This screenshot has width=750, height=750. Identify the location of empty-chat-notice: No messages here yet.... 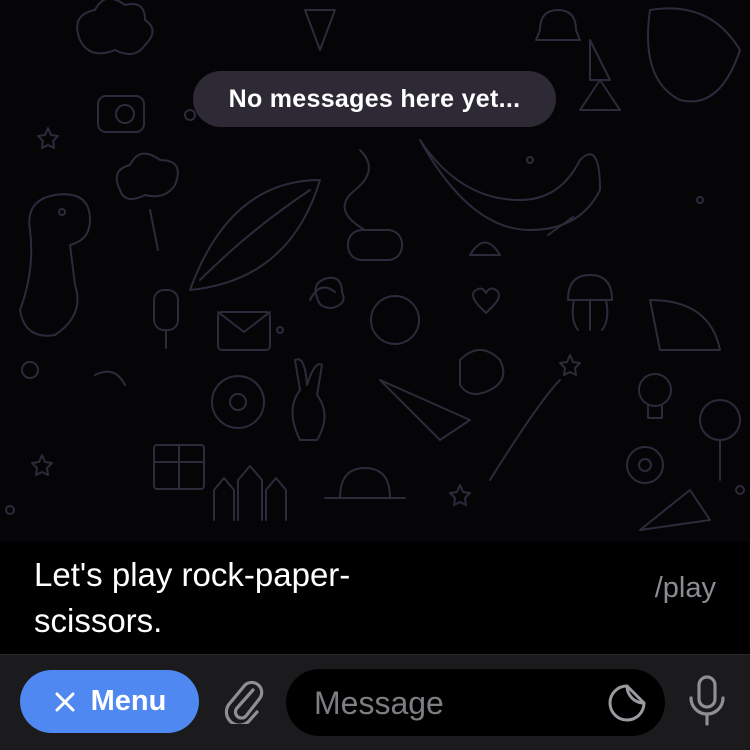
(374, 99).